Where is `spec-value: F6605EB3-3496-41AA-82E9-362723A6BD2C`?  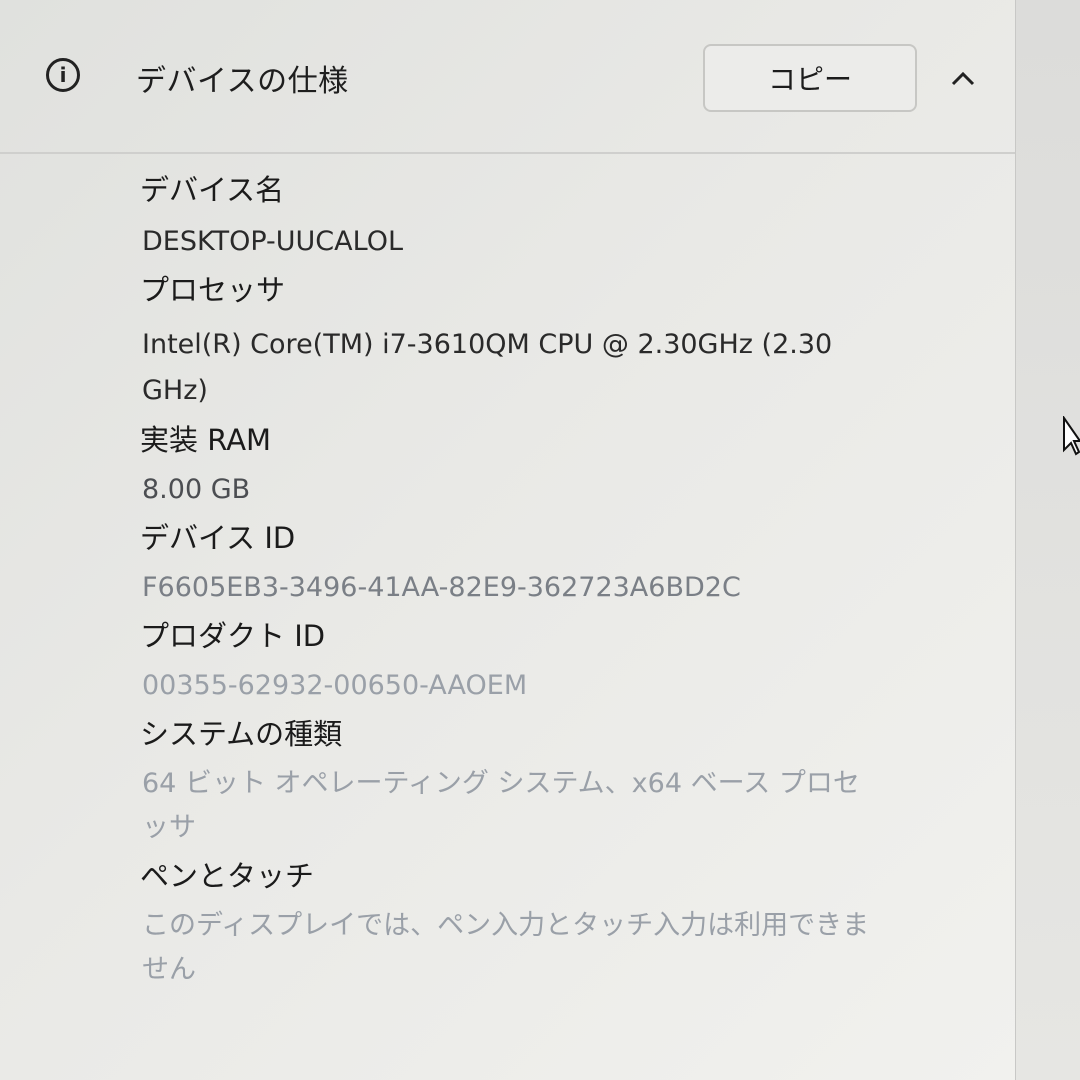
spec-value: F6605EB3-3496-41AA-82E9-362723A6BD2C is located at coordinates (441, 587).